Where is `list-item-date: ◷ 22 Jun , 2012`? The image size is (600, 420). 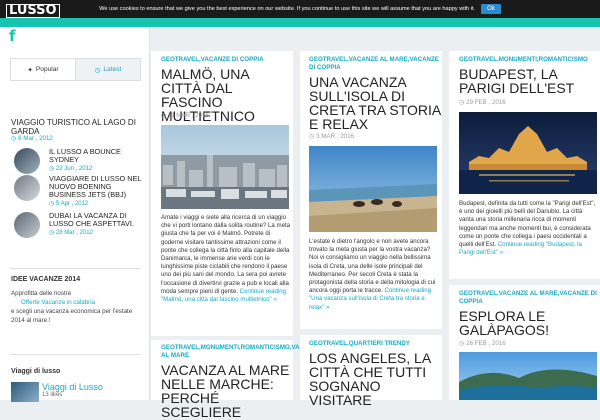 list-item-date: ◷ 22 Jun , 2012 is located at coordinates (71, 169).